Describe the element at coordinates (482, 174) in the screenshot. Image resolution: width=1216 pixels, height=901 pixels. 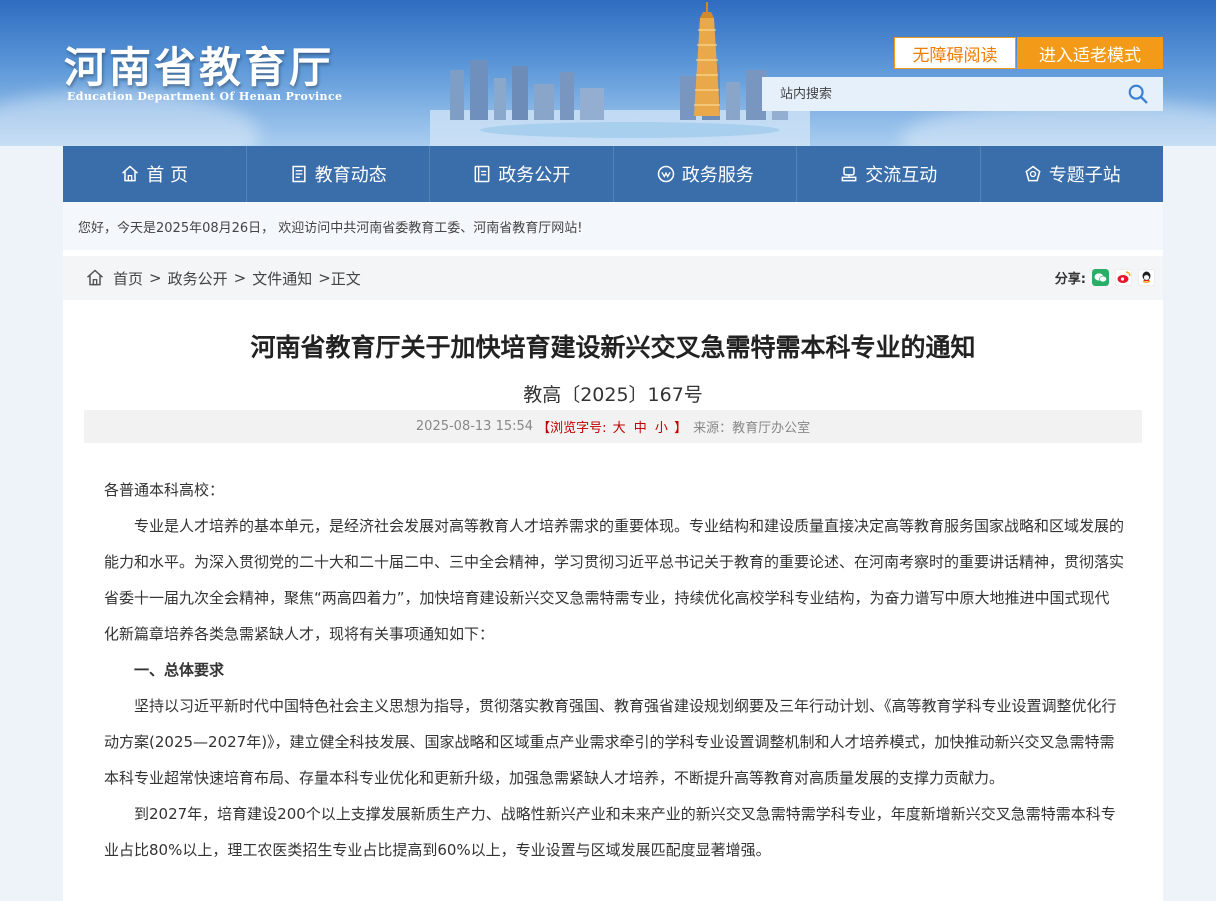
I see `book-icon` at that location.